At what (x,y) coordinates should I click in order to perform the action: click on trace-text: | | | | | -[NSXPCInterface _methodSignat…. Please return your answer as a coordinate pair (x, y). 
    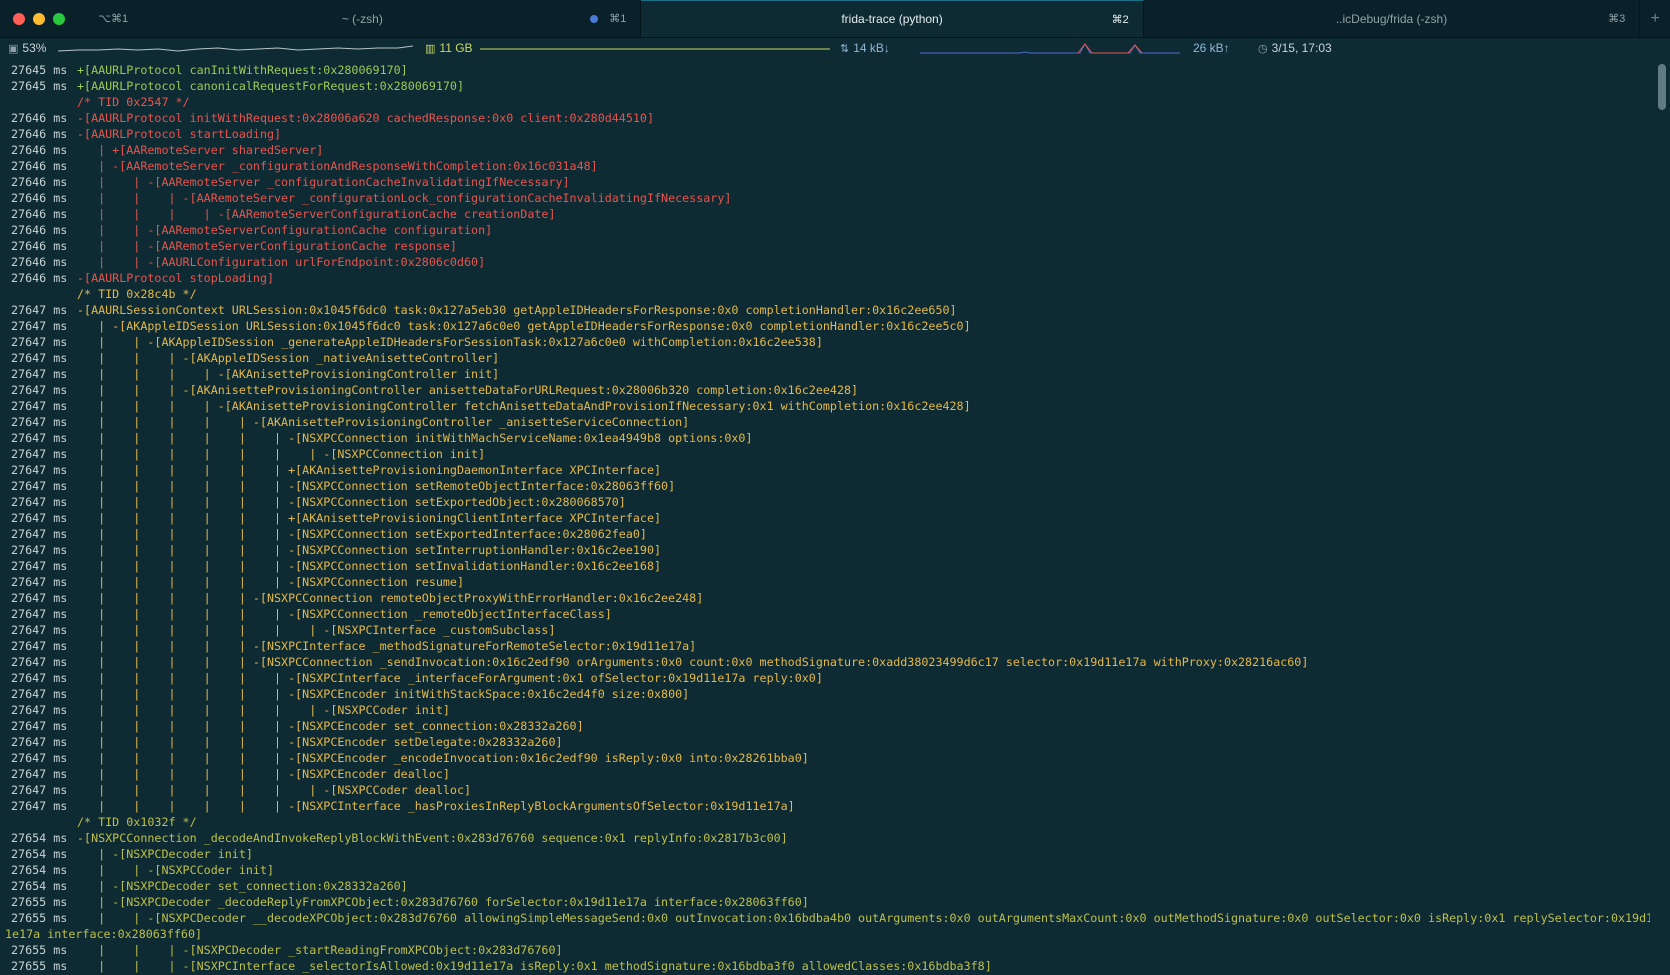
    Looking at the image, I should click on (387, 646).